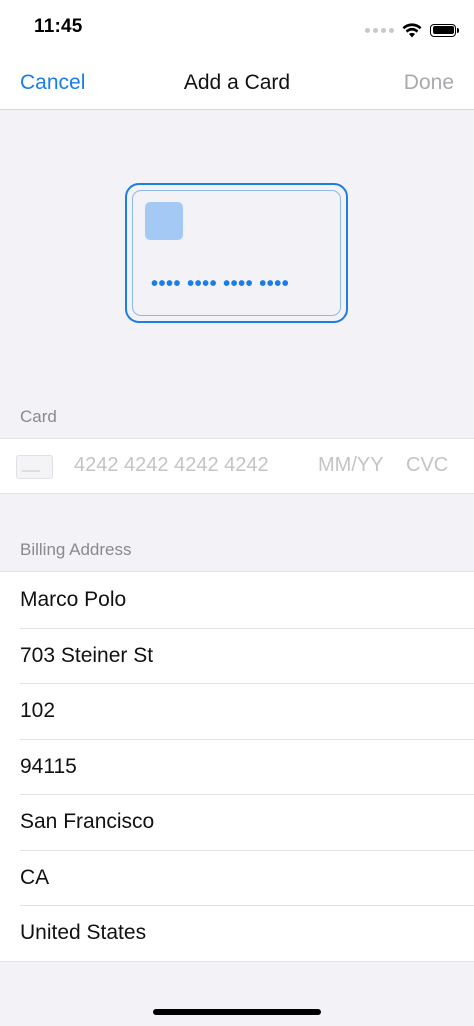  Describe the element at coordinates (351, 465) in the screenshot. I see `card-expiry-input: MM/YY` at that location.